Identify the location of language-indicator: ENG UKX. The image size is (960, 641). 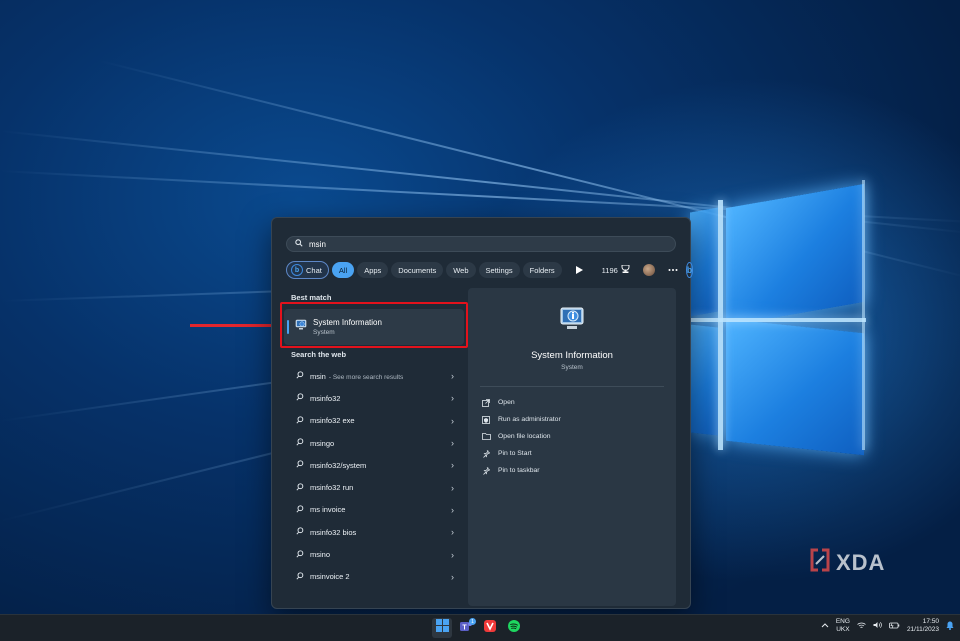
(843, 626).